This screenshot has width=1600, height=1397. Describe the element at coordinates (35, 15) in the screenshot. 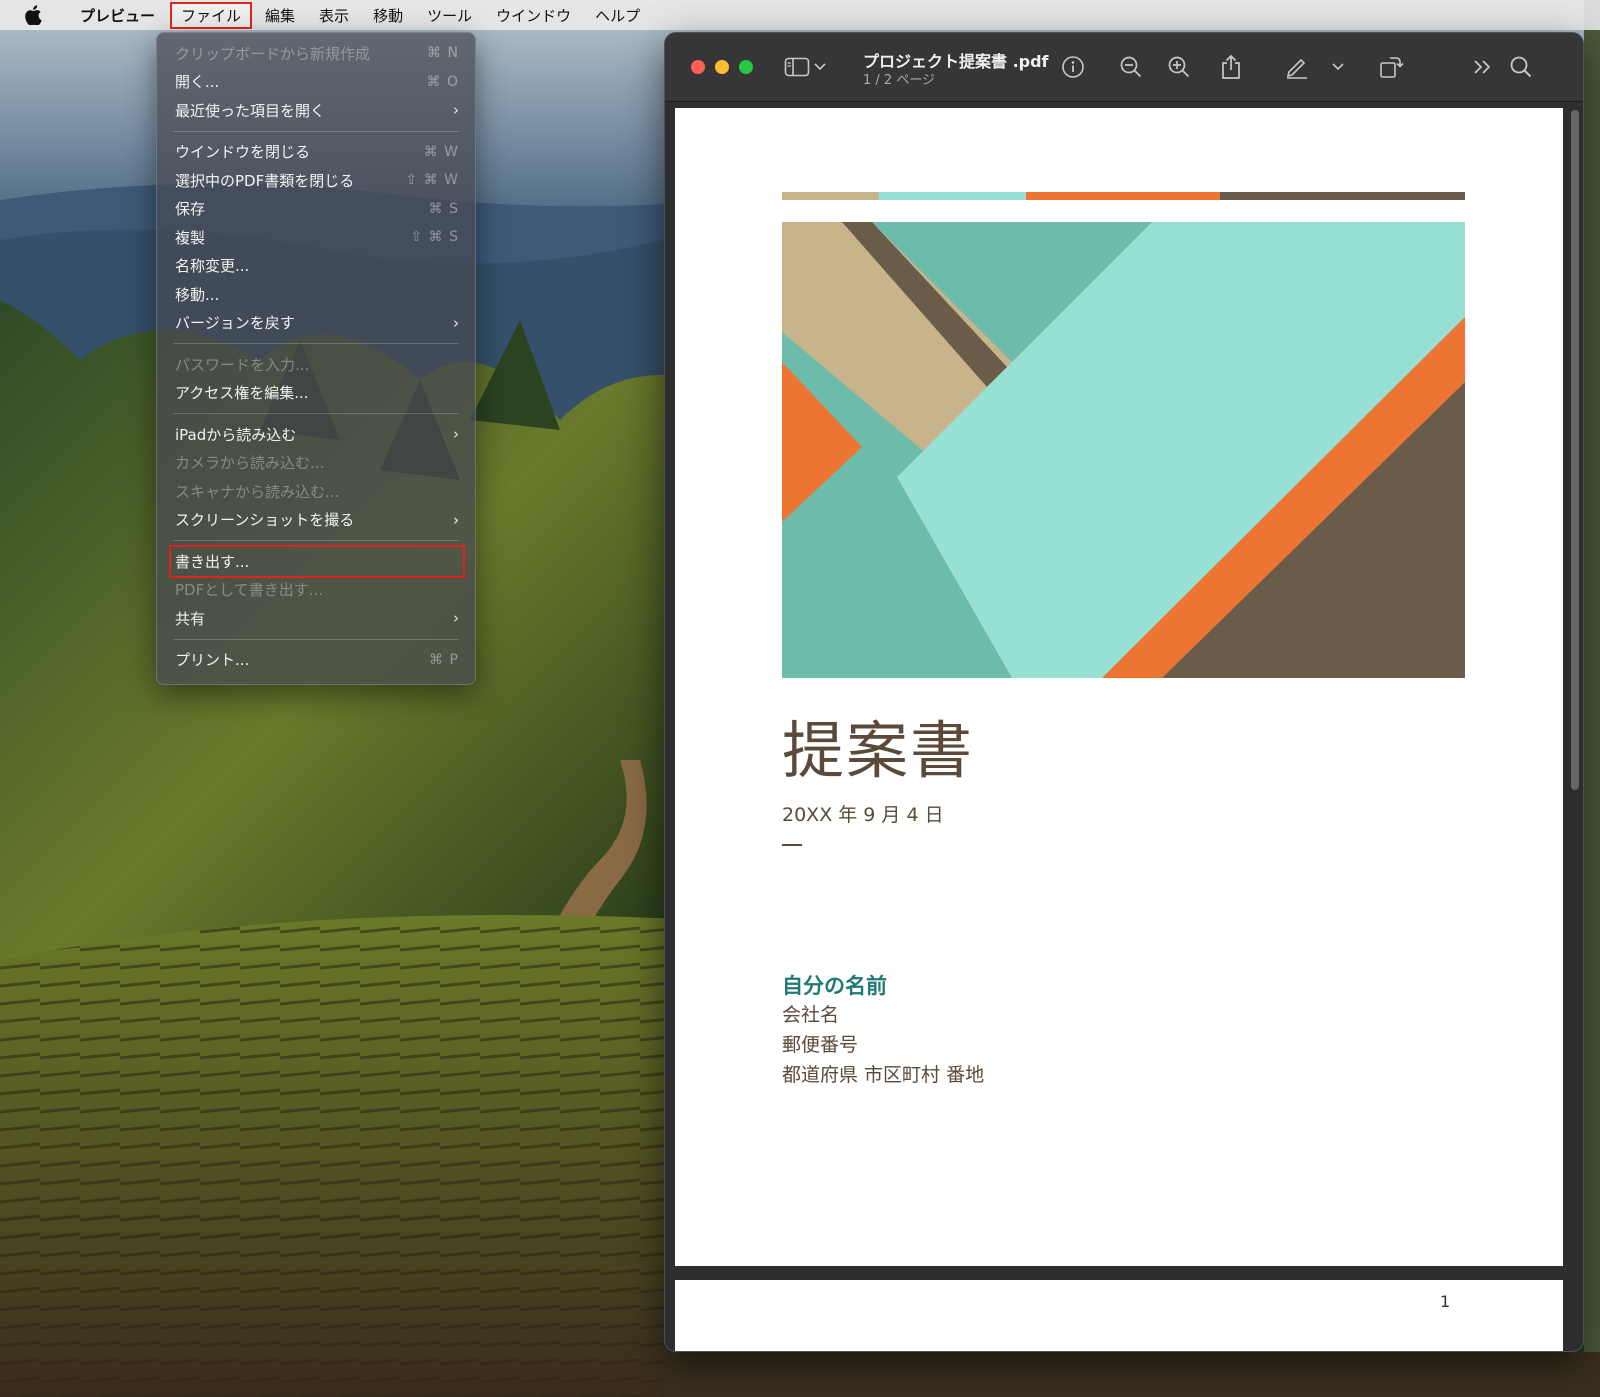

I see `apple-icon` at that location.